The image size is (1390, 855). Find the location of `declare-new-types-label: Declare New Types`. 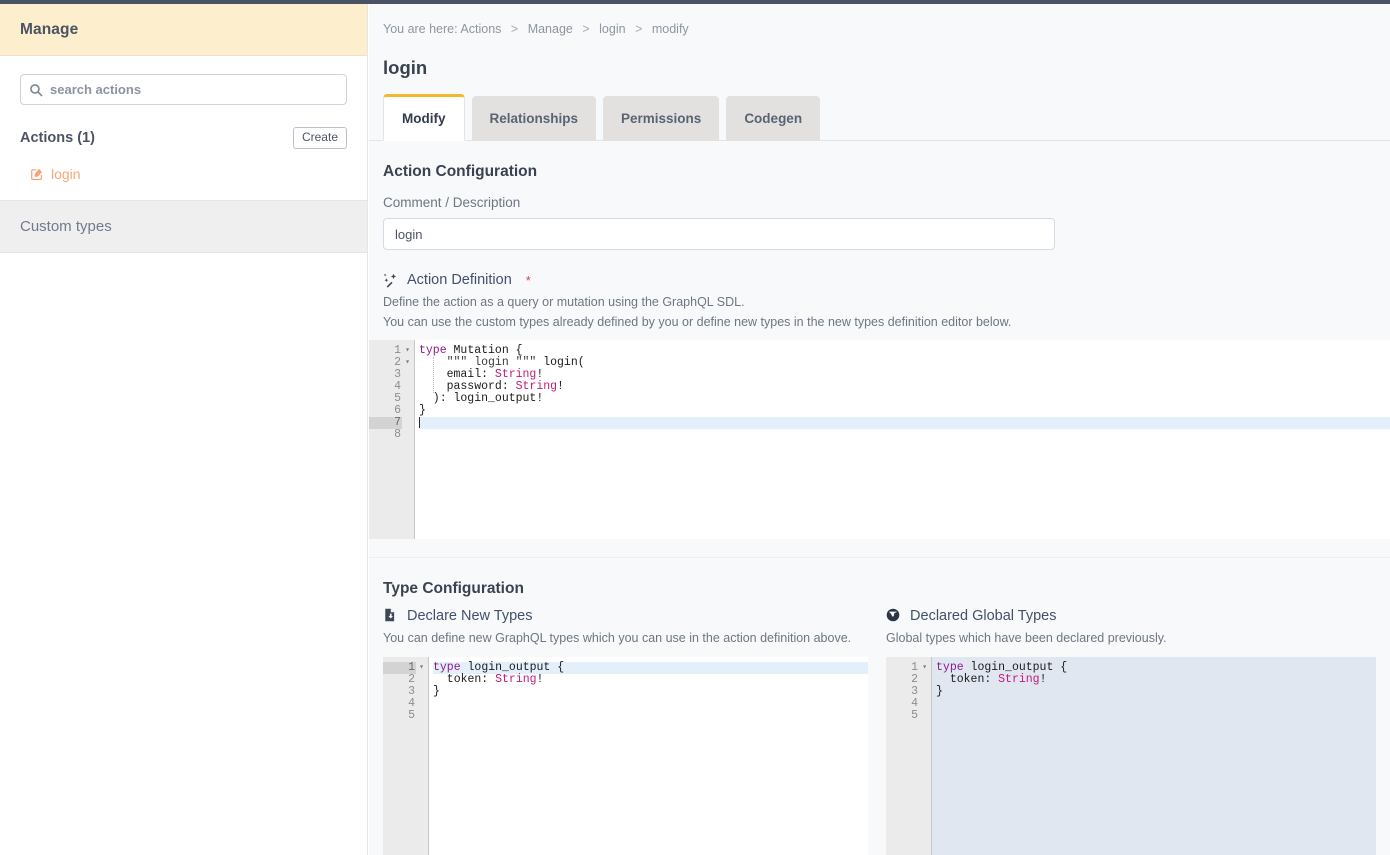

declare-new-types-label: Declare New Types is located at coordinates (470, 615).